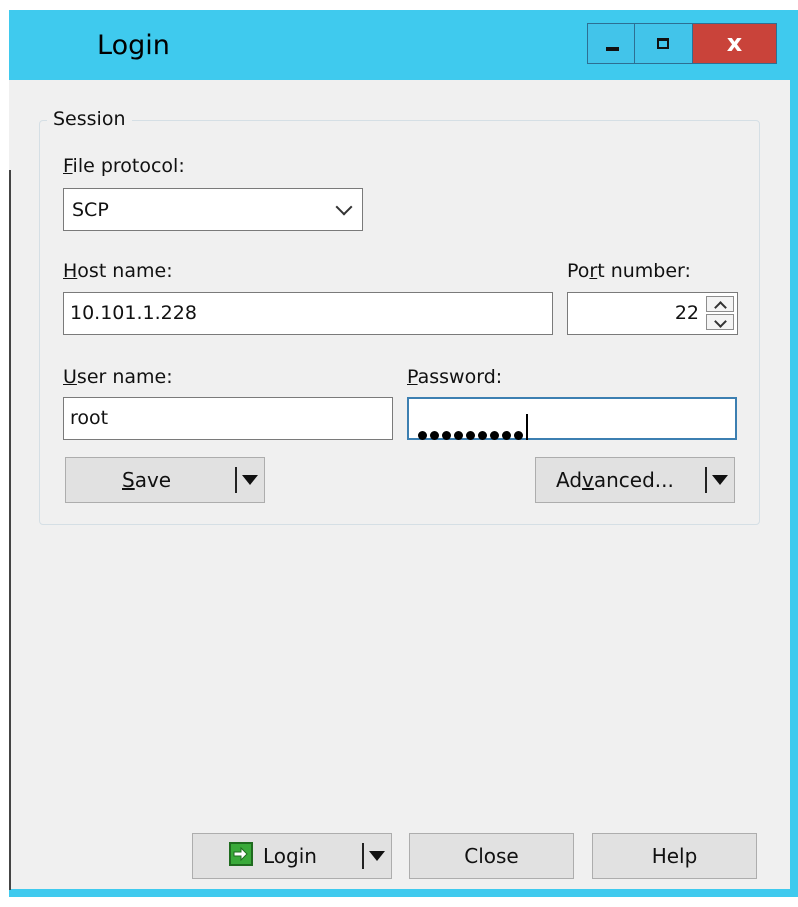 This screenshot has height=907, width=798. Describe the element at coordinates (578, 271) in the screenshot. I see `port-number-label-pre: Po` at that location.